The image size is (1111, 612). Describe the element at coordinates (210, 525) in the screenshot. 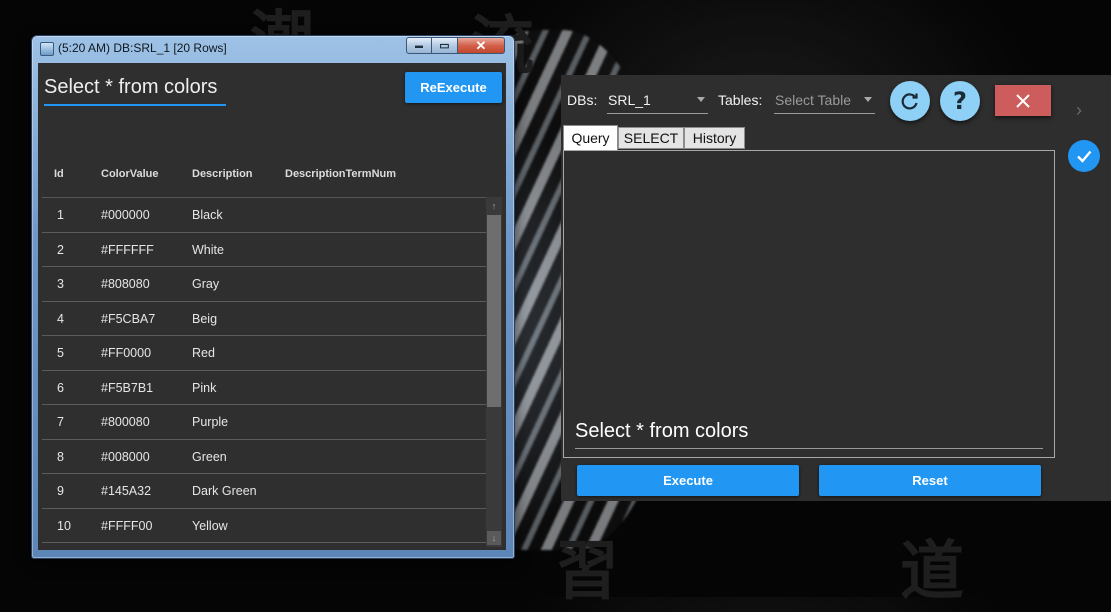

I see `cell-description: Yellow` at that location.